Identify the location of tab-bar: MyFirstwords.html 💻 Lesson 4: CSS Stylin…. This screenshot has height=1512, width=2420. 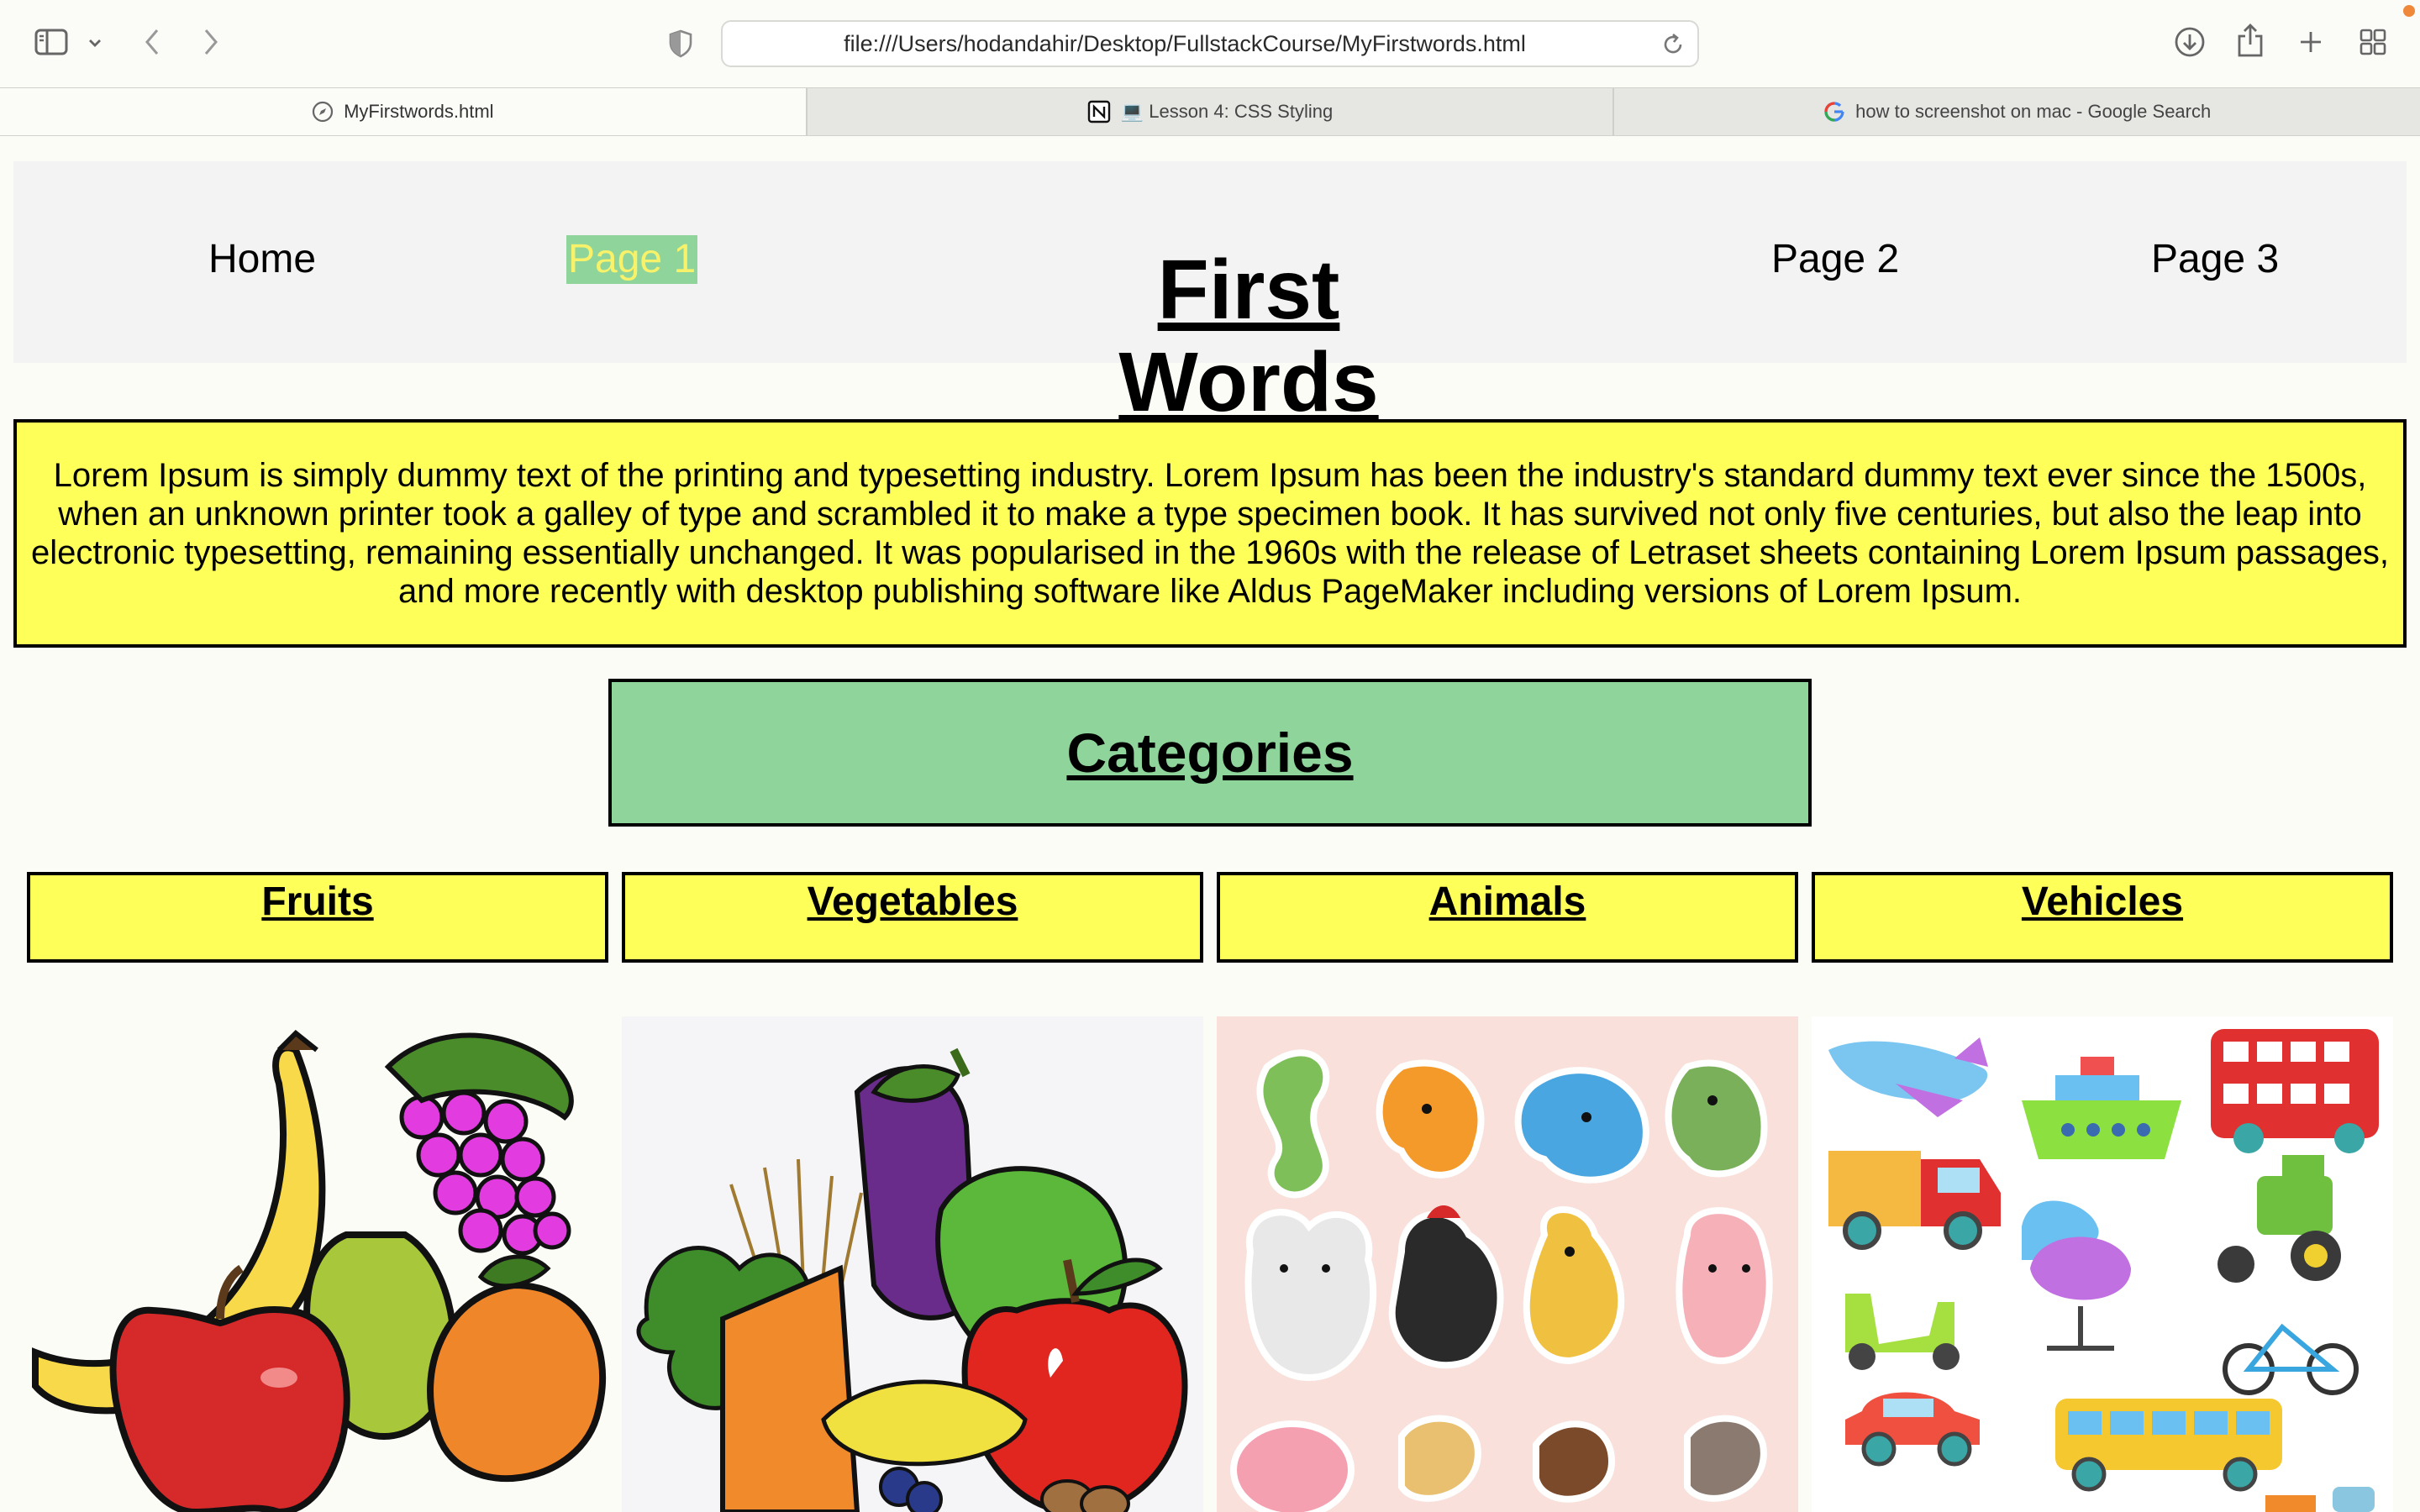
(1210, 111).